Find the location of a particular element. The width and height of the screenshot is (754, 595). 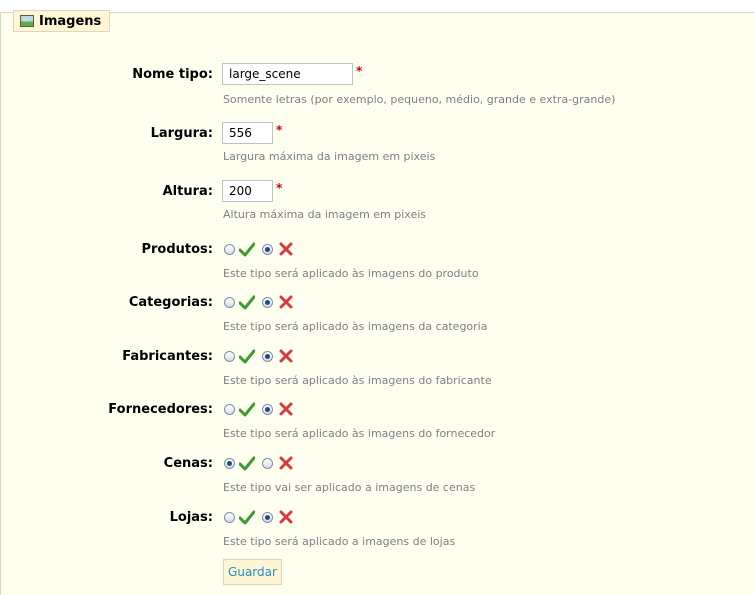

cenas-yes-radio is located at coordinates (229, 463).